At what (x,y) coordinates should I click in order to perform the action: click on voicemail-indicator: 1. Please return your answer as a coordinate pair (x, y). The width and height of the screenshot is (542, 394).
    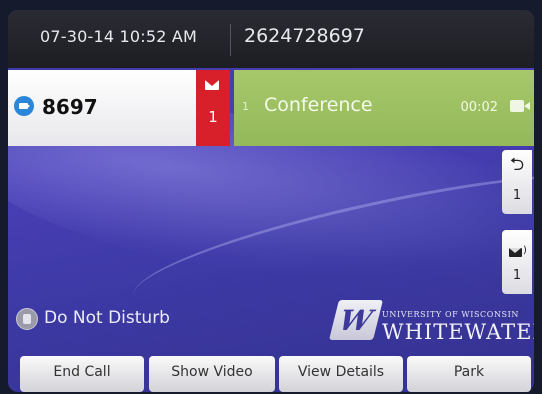
    Looking at the image, I should click on (213, 108).